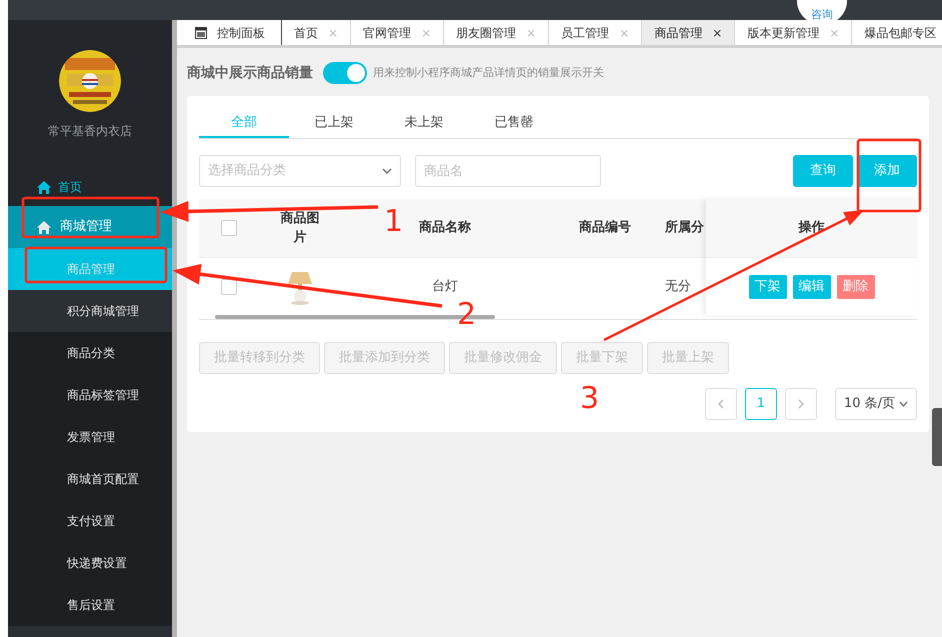 Image resolution: width=942 pixels, height=637 pixels. What do you see at coordinates (229, 32) in the screenshot?
I see `page-tab: 控制面板` at bounding box center [229, 32].